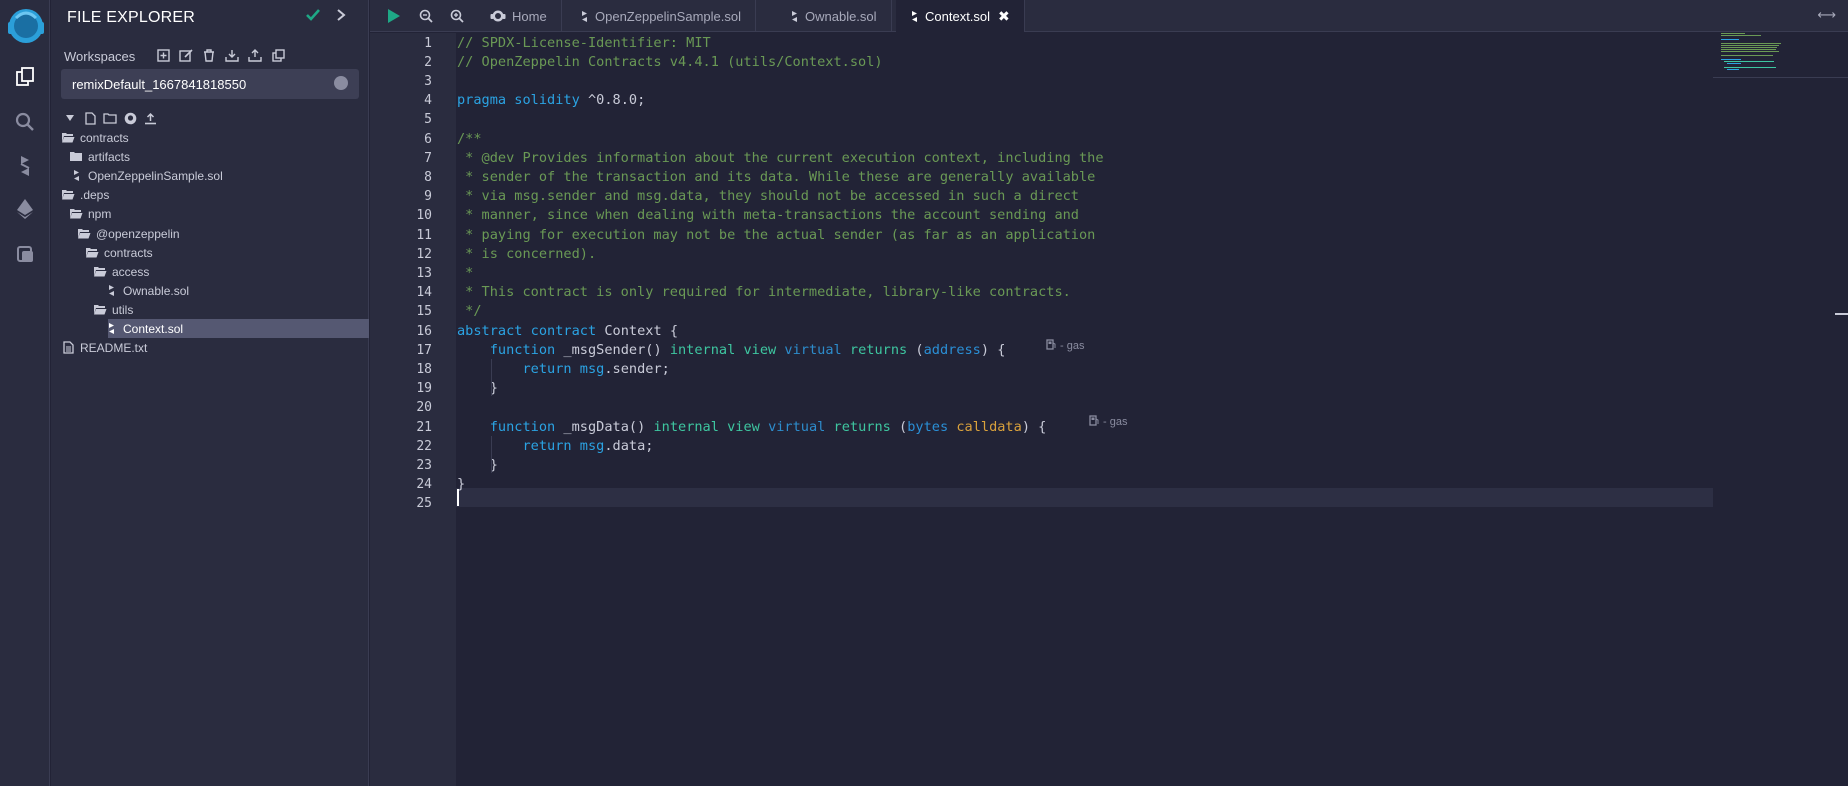 Image resolution: width=1848 pixels, height=786 pixels. Describe the element at coordinates (90, 118) in the screenshot. I see `new-file-icon` at that location.